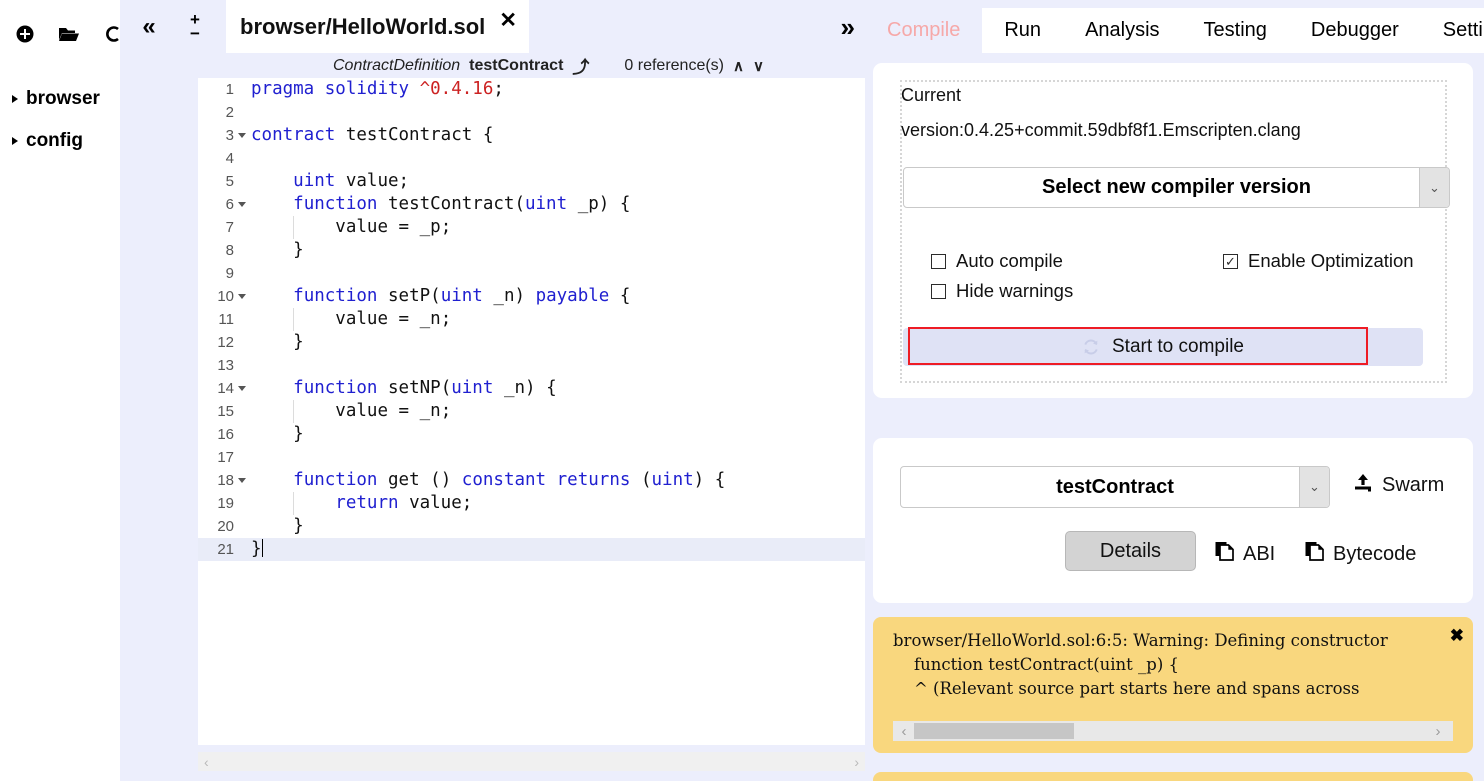 The height and width of the screenshot is (781, 1484). I want to click on code-line: 1 pragma solidity ^0.4.16;, so click(531, 89).